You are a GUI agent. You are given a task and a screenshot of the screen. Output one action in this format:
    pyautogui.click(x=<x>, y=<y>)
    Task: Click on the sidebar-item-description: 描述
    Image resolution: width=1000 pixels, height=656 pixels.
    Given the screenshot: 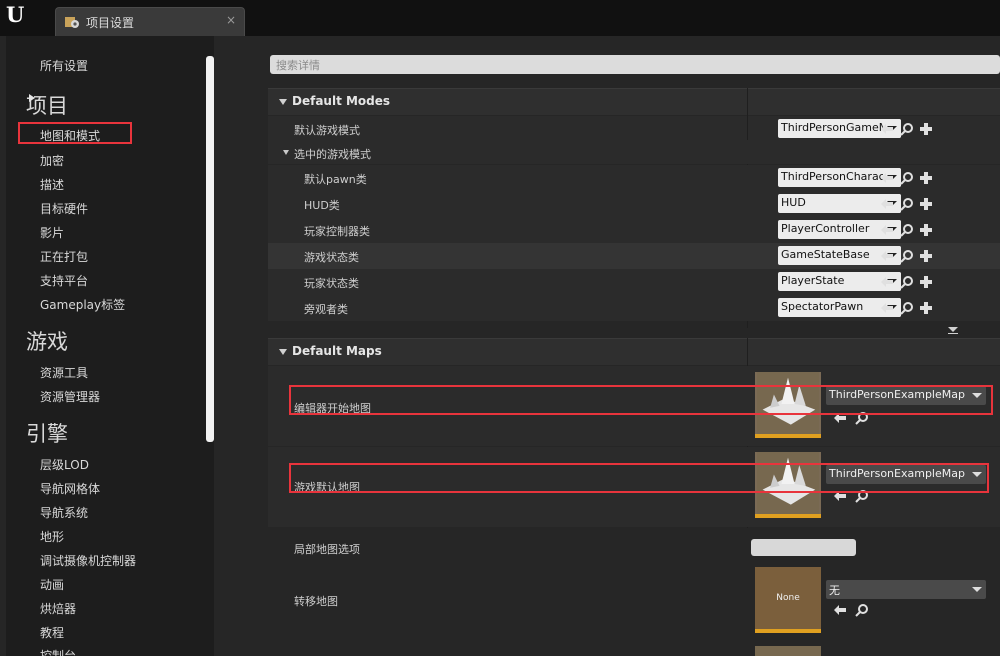 What is the action you would take?
    pyautogui.click(x=52, y=184)
    